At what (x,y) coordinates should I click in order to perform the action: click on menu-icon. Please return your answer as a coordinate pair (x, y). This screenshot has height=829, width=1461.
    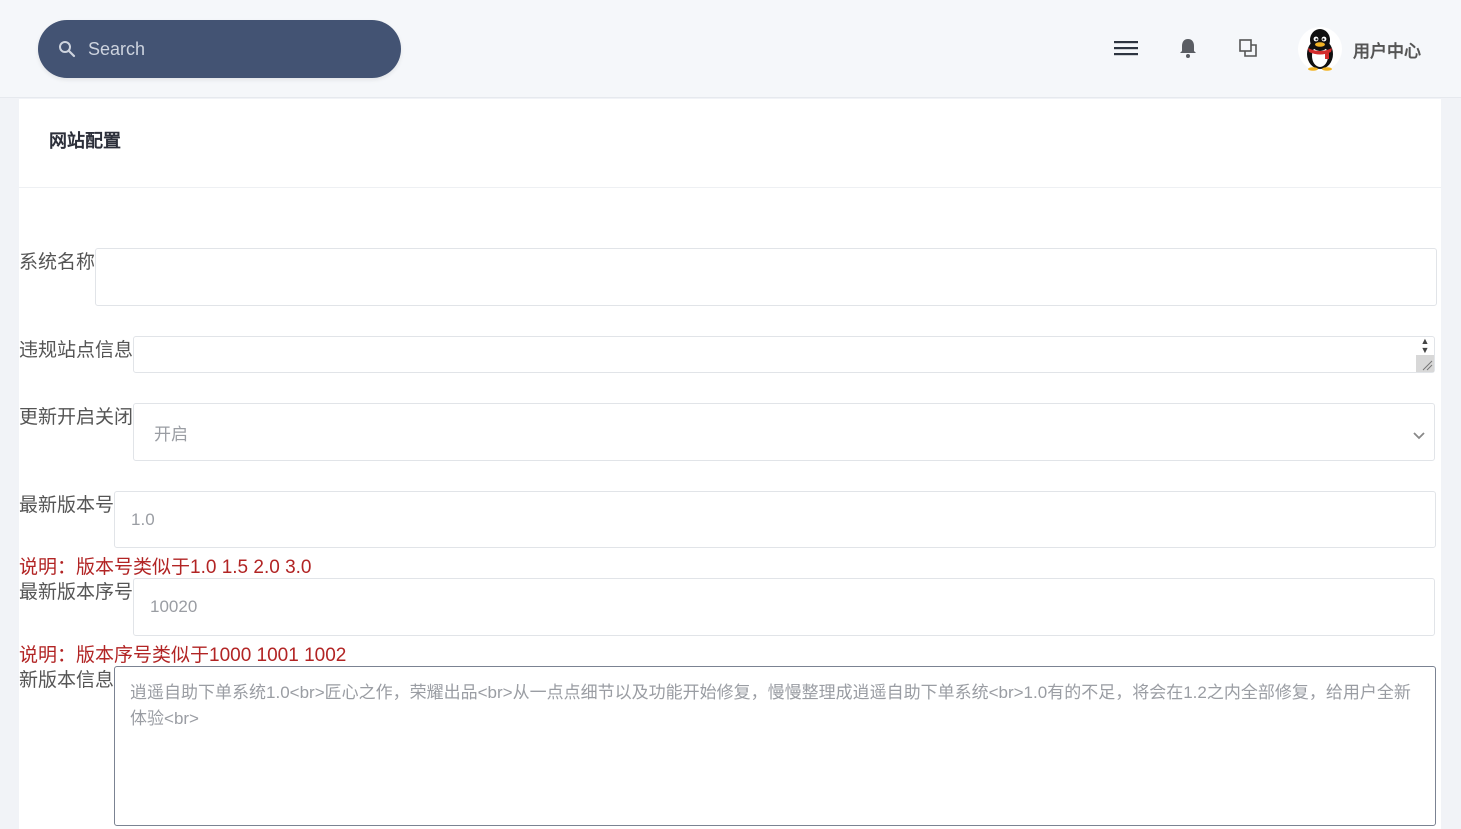
    Looking at the image, I should click on (1126, 48).